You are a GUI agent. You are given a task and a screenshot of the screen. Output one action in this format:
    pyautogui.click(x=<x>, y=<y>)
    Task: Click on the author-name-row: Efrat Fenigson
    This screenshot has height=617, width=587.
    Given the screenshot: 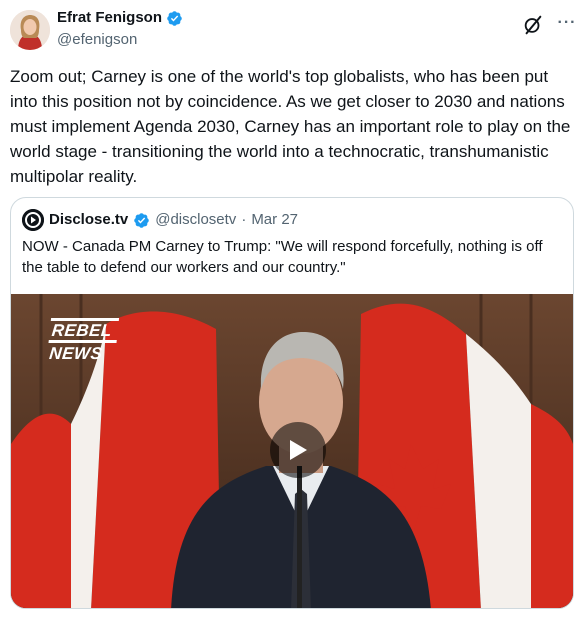 What is the action you would take?
    pyautogui.click(x=120, y=18)
    